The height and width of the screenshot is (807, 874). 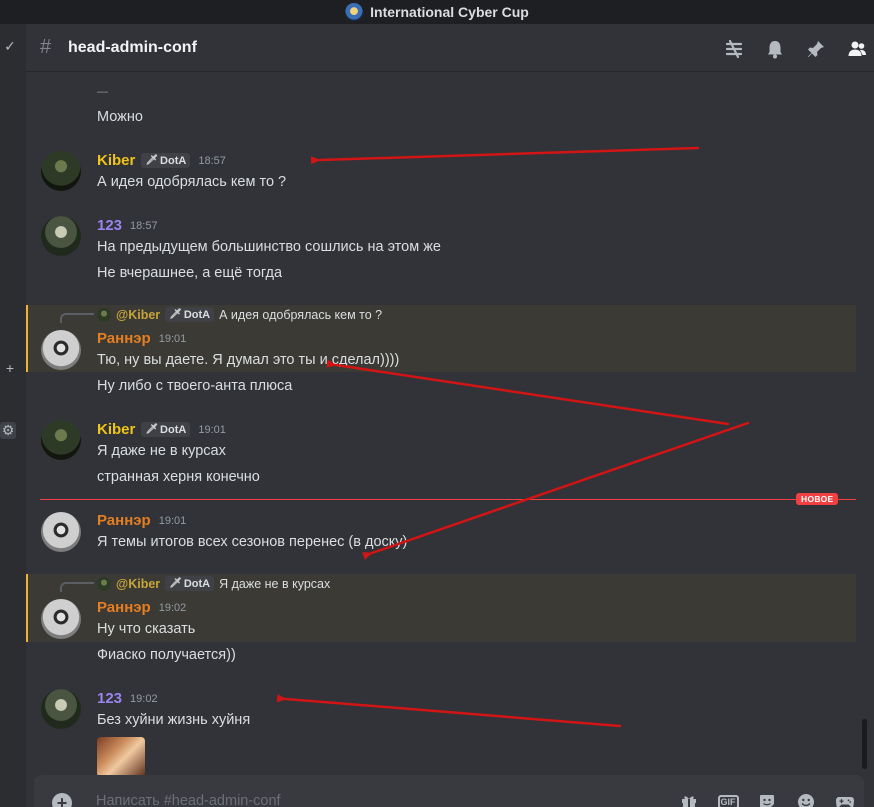 I want to click on hashtag-icon: #, so click(x=46, y=47).